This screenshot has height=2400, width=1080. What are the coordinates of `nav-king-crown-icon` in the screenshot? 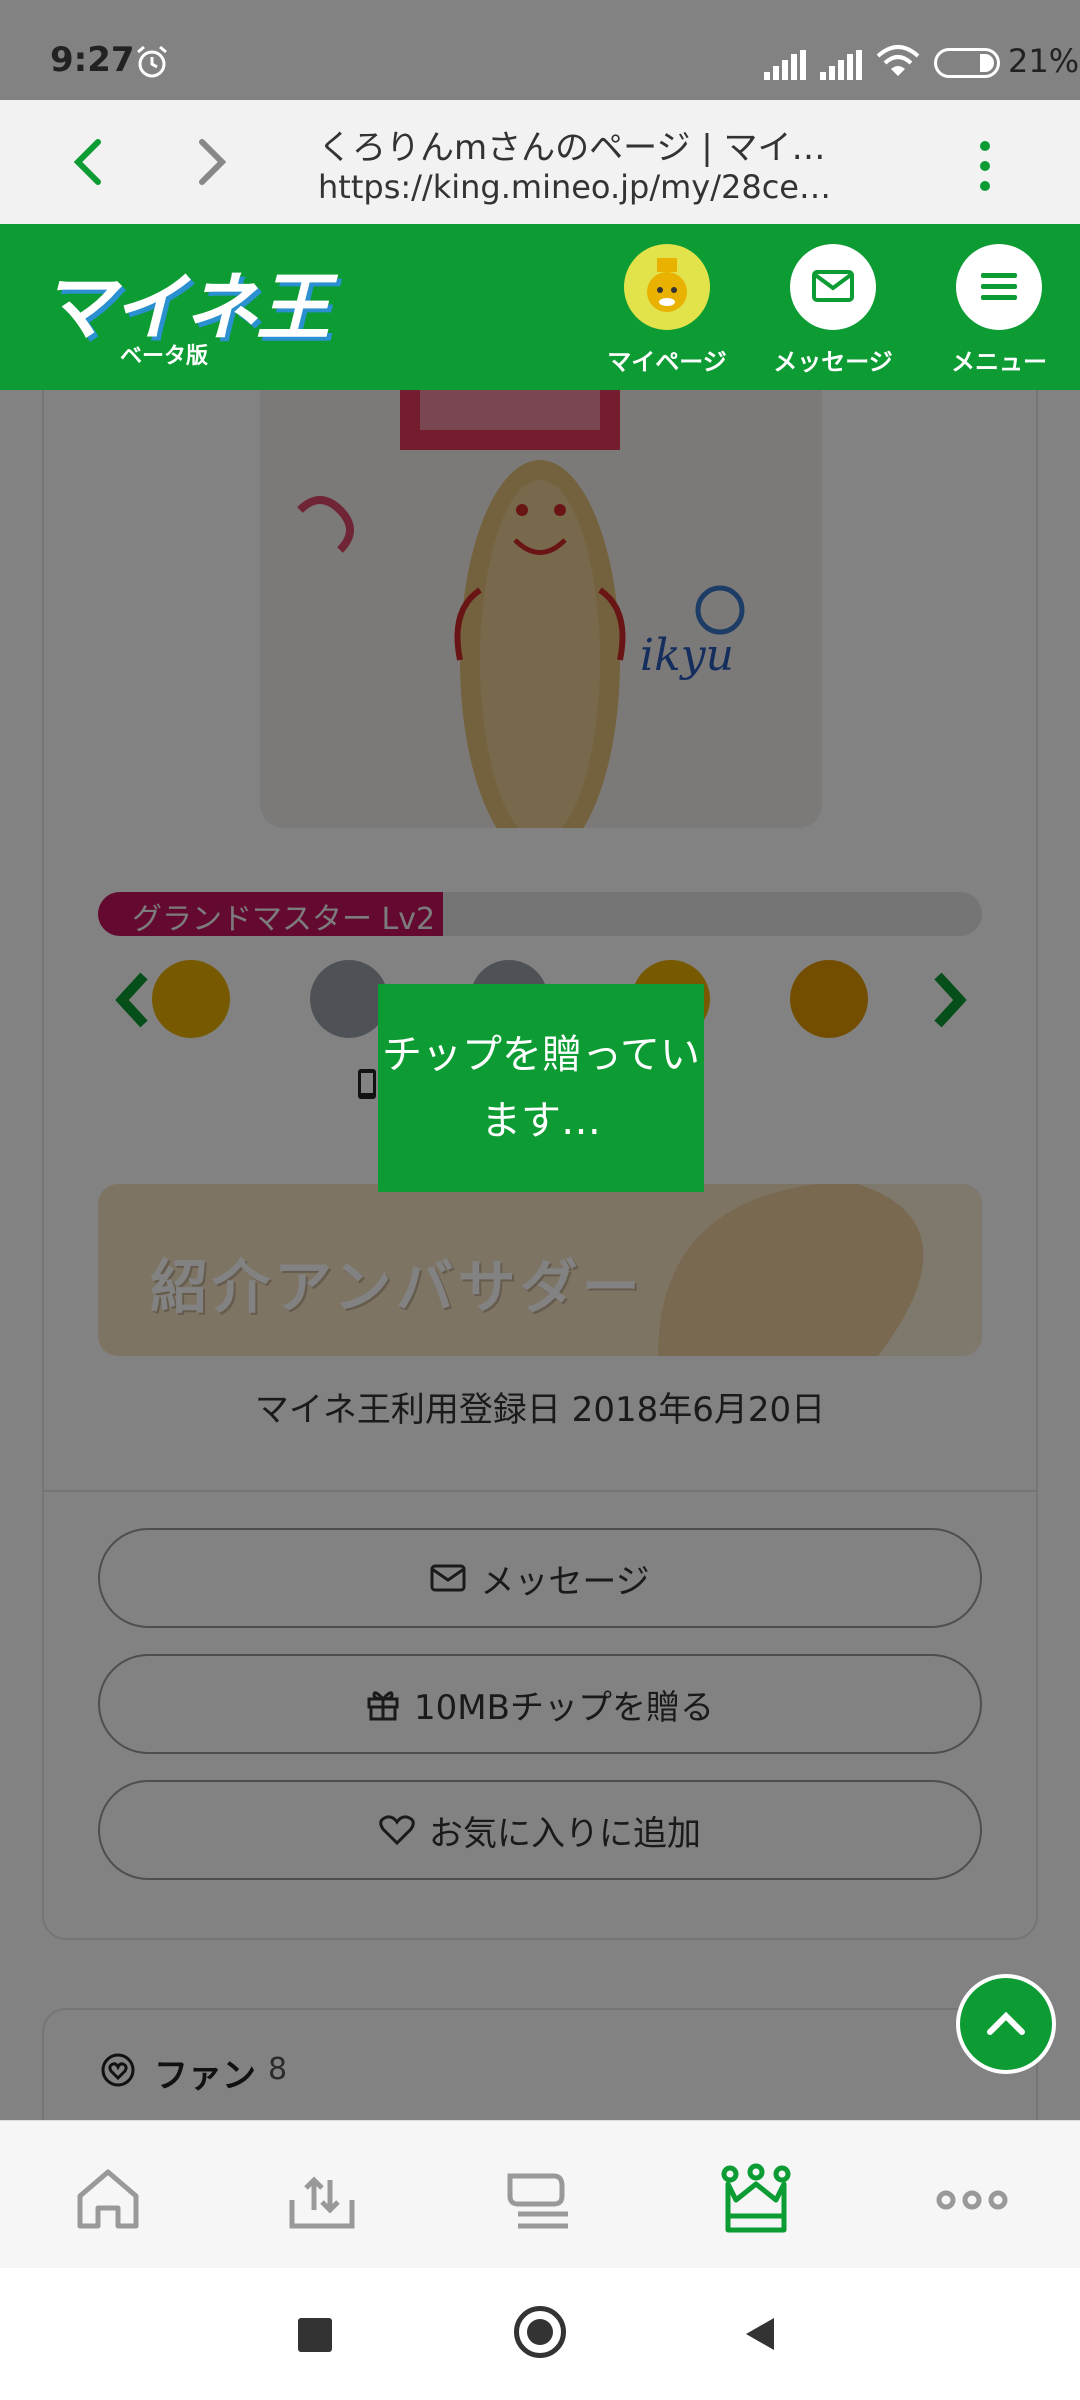 It's located at (756, 2200).